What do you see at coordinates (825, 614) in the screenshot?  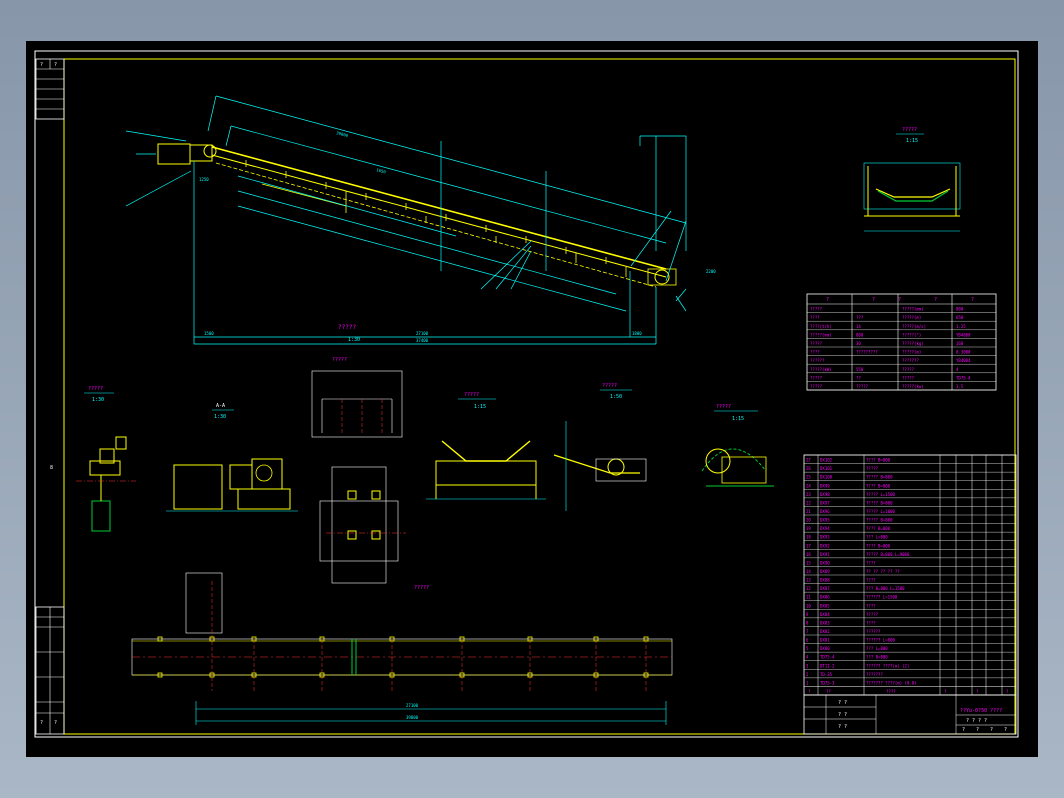 I see `bom-cell: DX84` at bounding box center [825, 614].